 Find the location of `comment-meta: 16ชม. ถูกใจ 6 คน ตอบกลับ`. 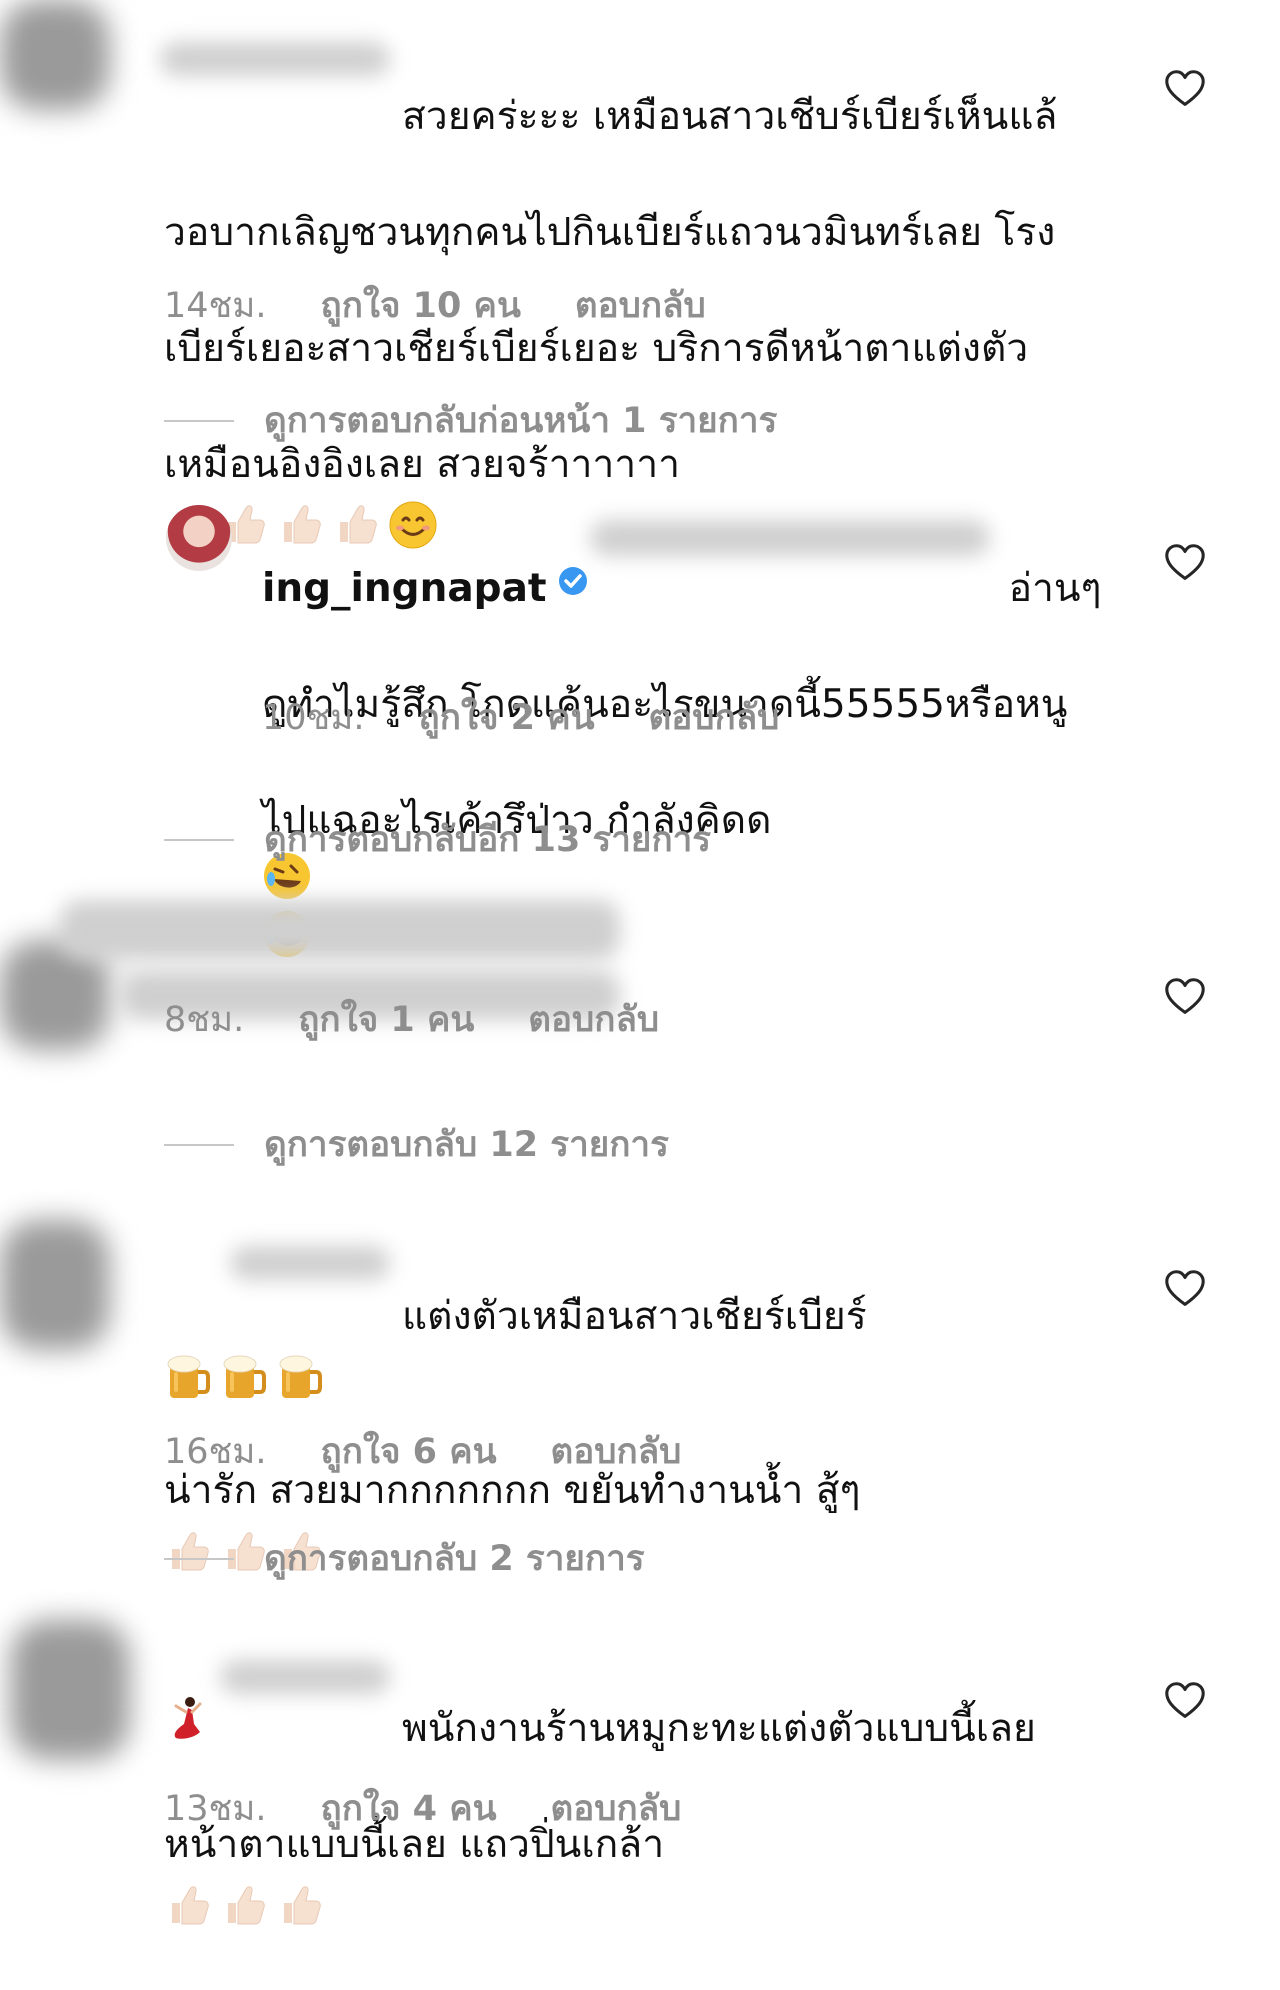

comment-meta: 16ชม. ถูกใจ 6 คน ตอบกลับ is located at coordinates (422, 1451).